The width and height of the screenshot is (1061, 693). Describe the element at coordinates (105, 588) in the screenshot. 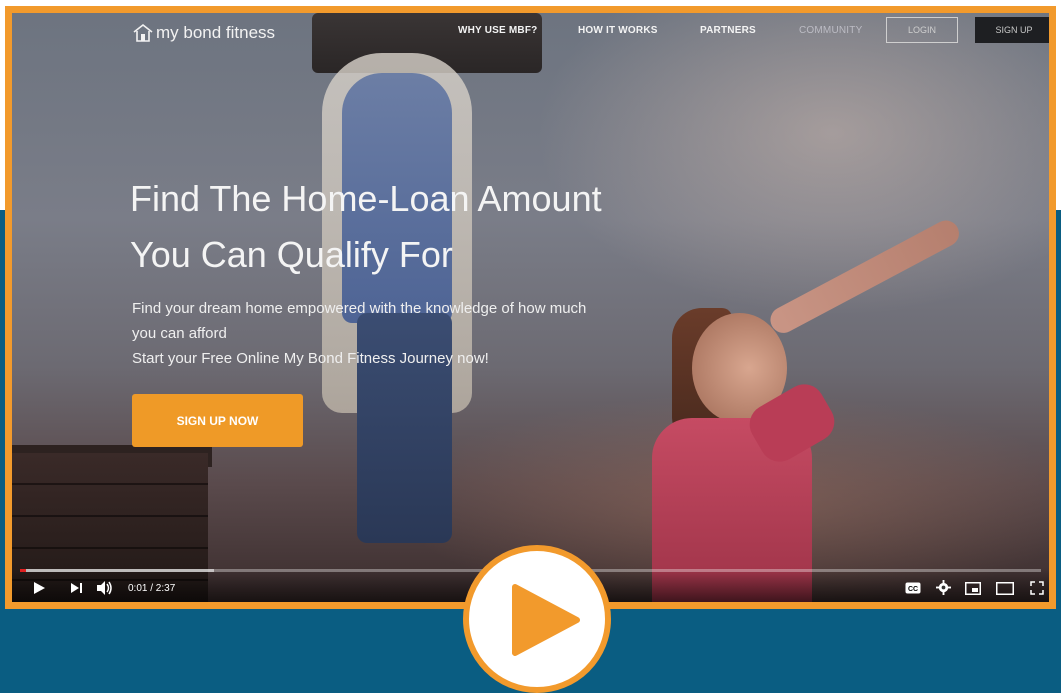

I see `volume-icon` at that location.